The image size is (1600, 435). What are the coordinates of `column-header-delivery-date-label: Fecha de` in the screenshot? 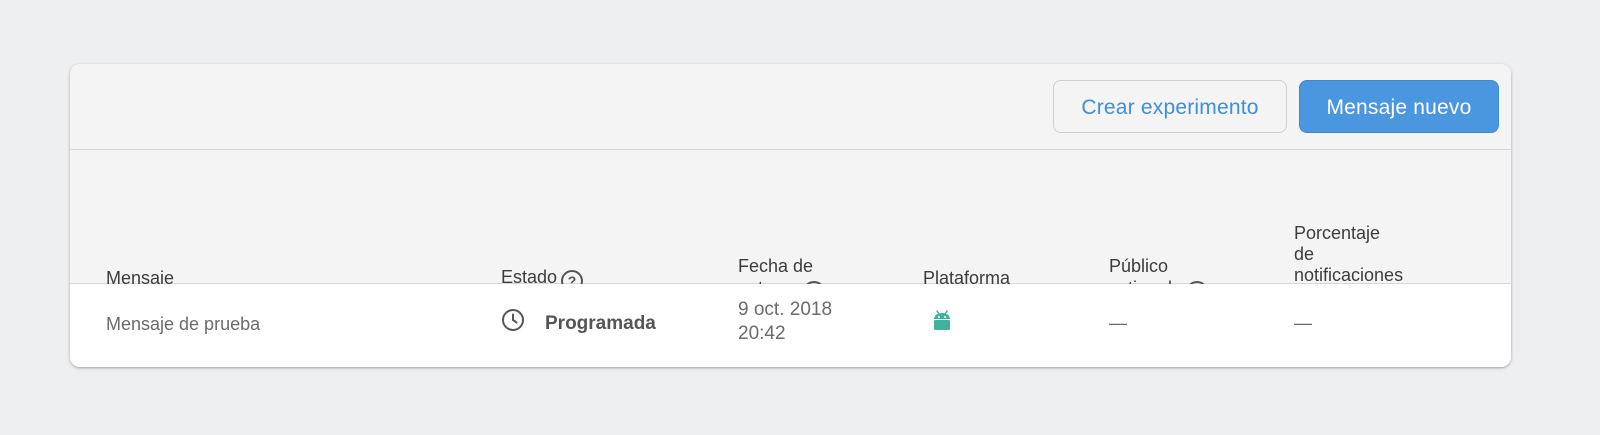 It's located at (776, 266).